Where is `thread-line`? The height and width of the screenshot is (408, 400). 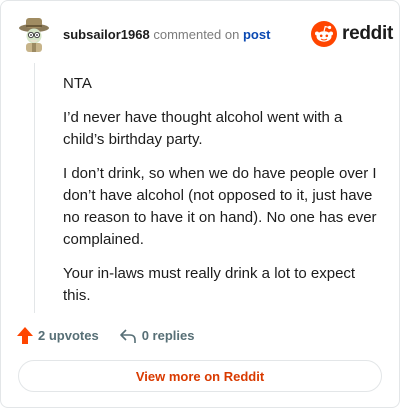
thread-line is located at coordinates (34, 188).